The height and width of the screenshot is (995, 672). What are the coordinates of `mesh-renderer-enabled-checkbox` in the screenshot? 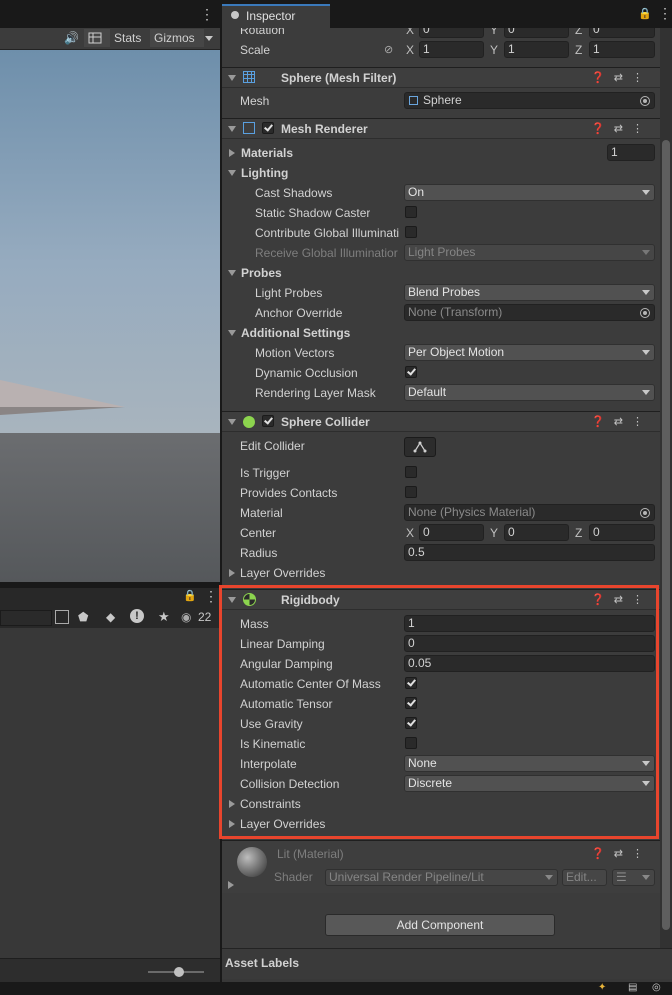 It's located at (268, 128).